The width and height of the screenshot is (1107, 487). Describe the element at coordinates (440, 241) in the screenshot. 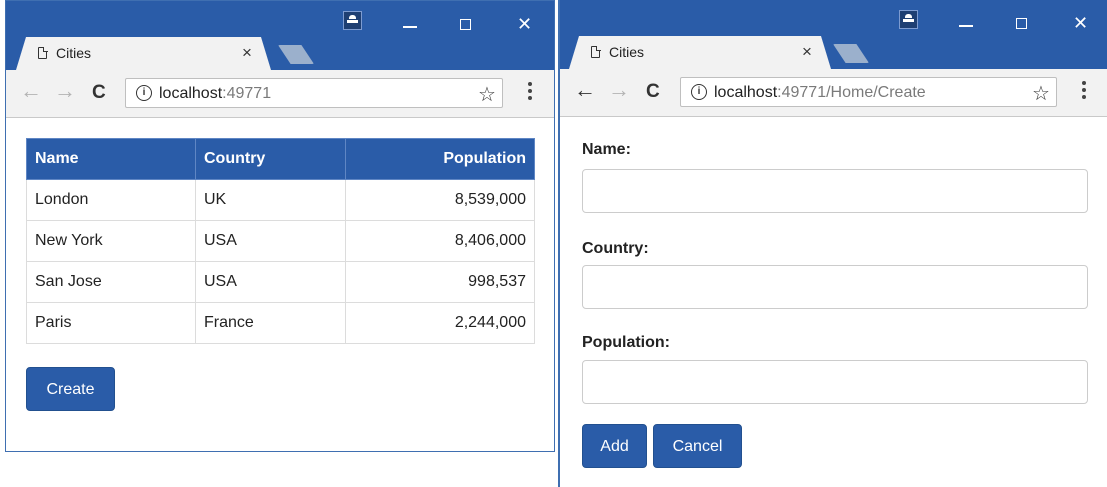

I see `cell-population: 8,406,000` at that location.